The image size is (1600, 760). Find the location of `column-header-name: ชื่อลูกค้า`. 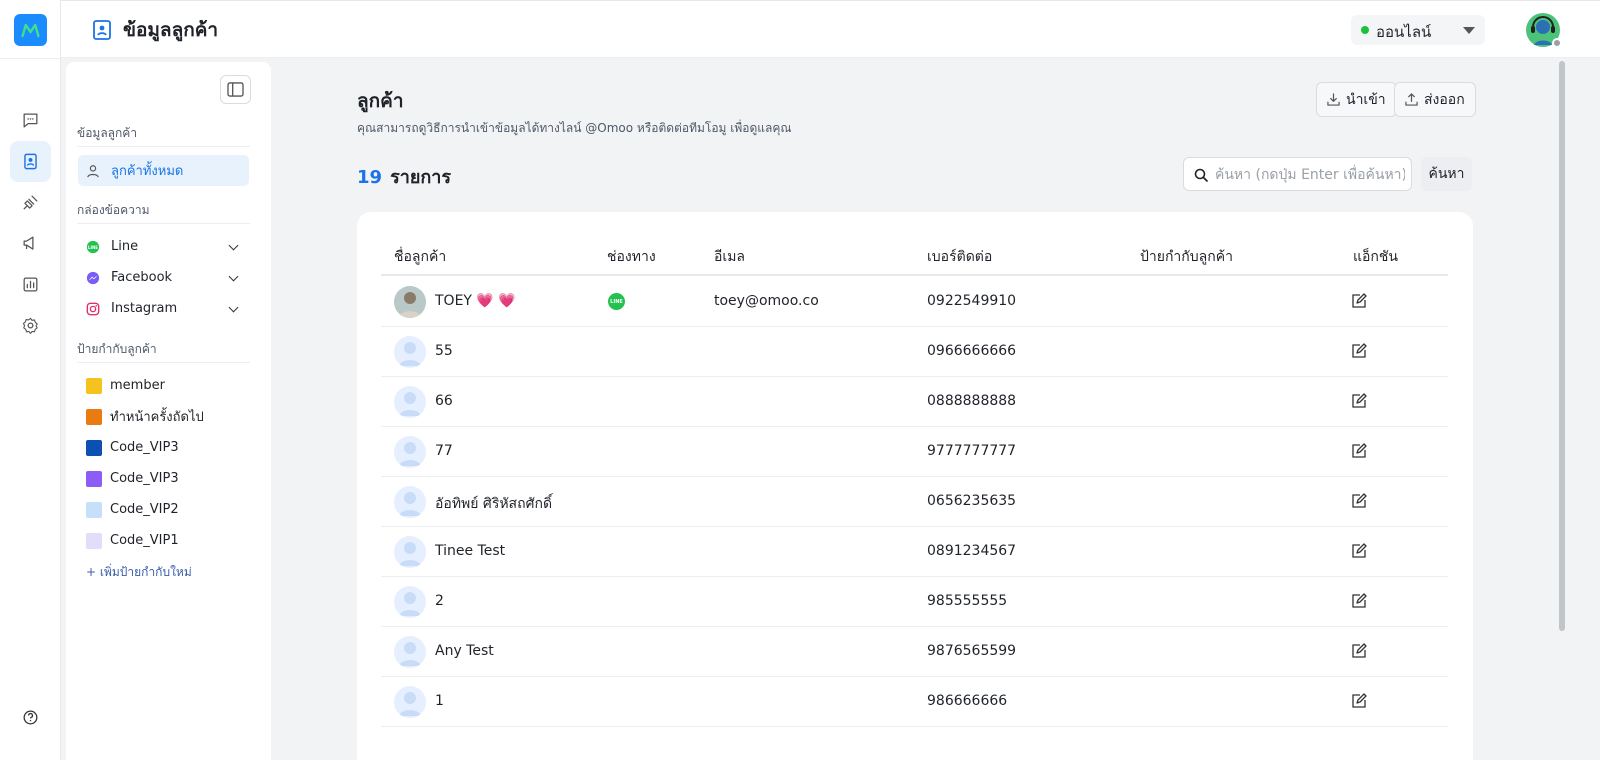

column-header-name: ชื่อลูกค้า is located at coordinates (420, 257).